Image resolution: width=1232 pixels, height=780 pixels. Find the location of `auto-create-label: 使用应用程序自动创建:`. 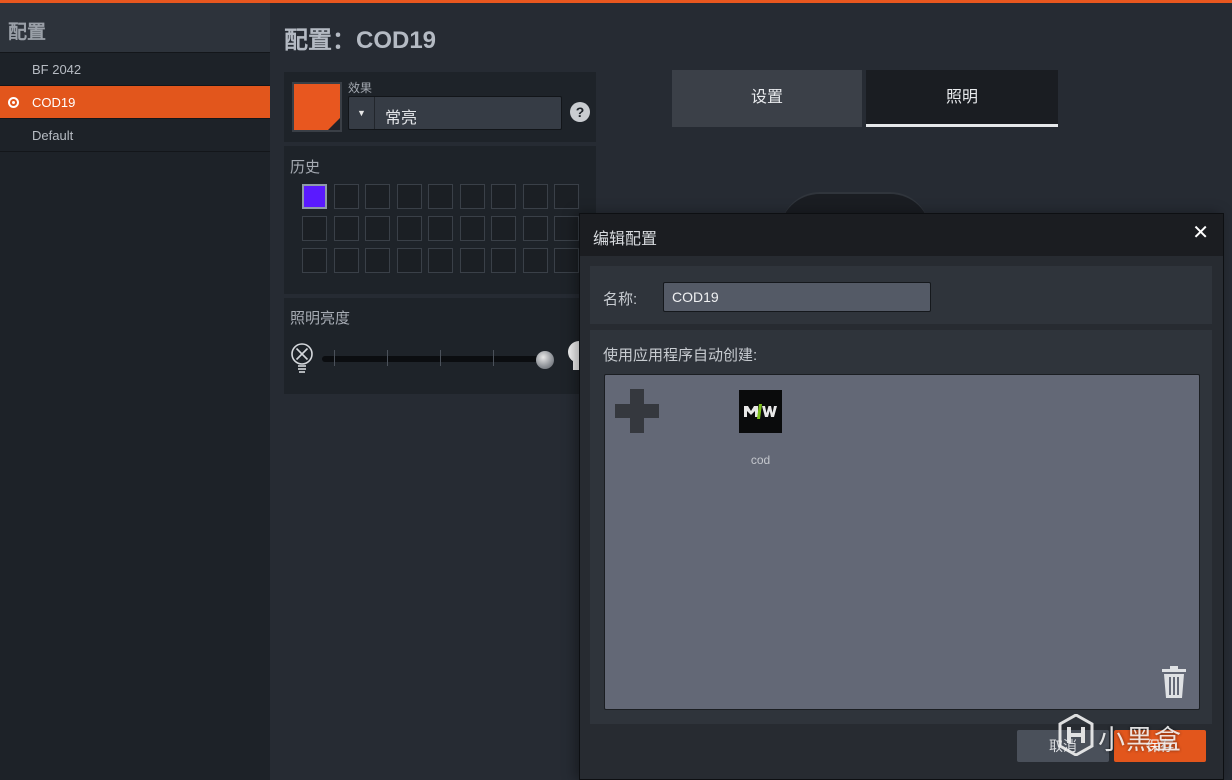

auto-create-label: 使用应用程序自动创建: is located at coordinates (680, 355).